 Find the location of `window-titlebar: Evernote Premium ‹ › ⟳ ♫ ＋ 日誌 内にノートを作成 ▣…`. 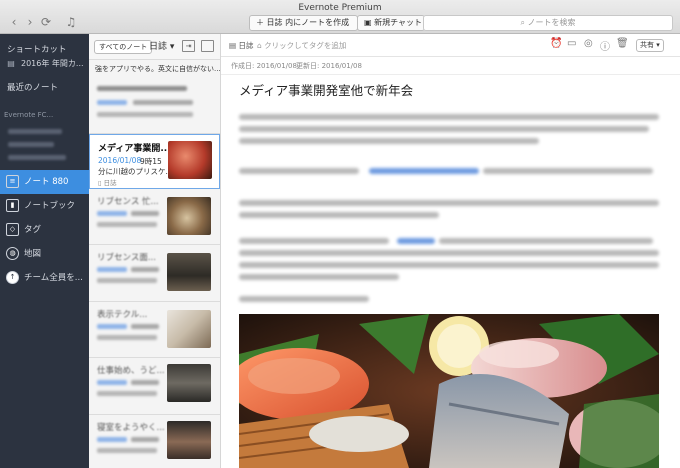

window-titlebar: Evernote Premium ‹ › ⟳ ♫ ＋ 日誌 内にノートを作成 ▣… is located at coordinates (340, 17).